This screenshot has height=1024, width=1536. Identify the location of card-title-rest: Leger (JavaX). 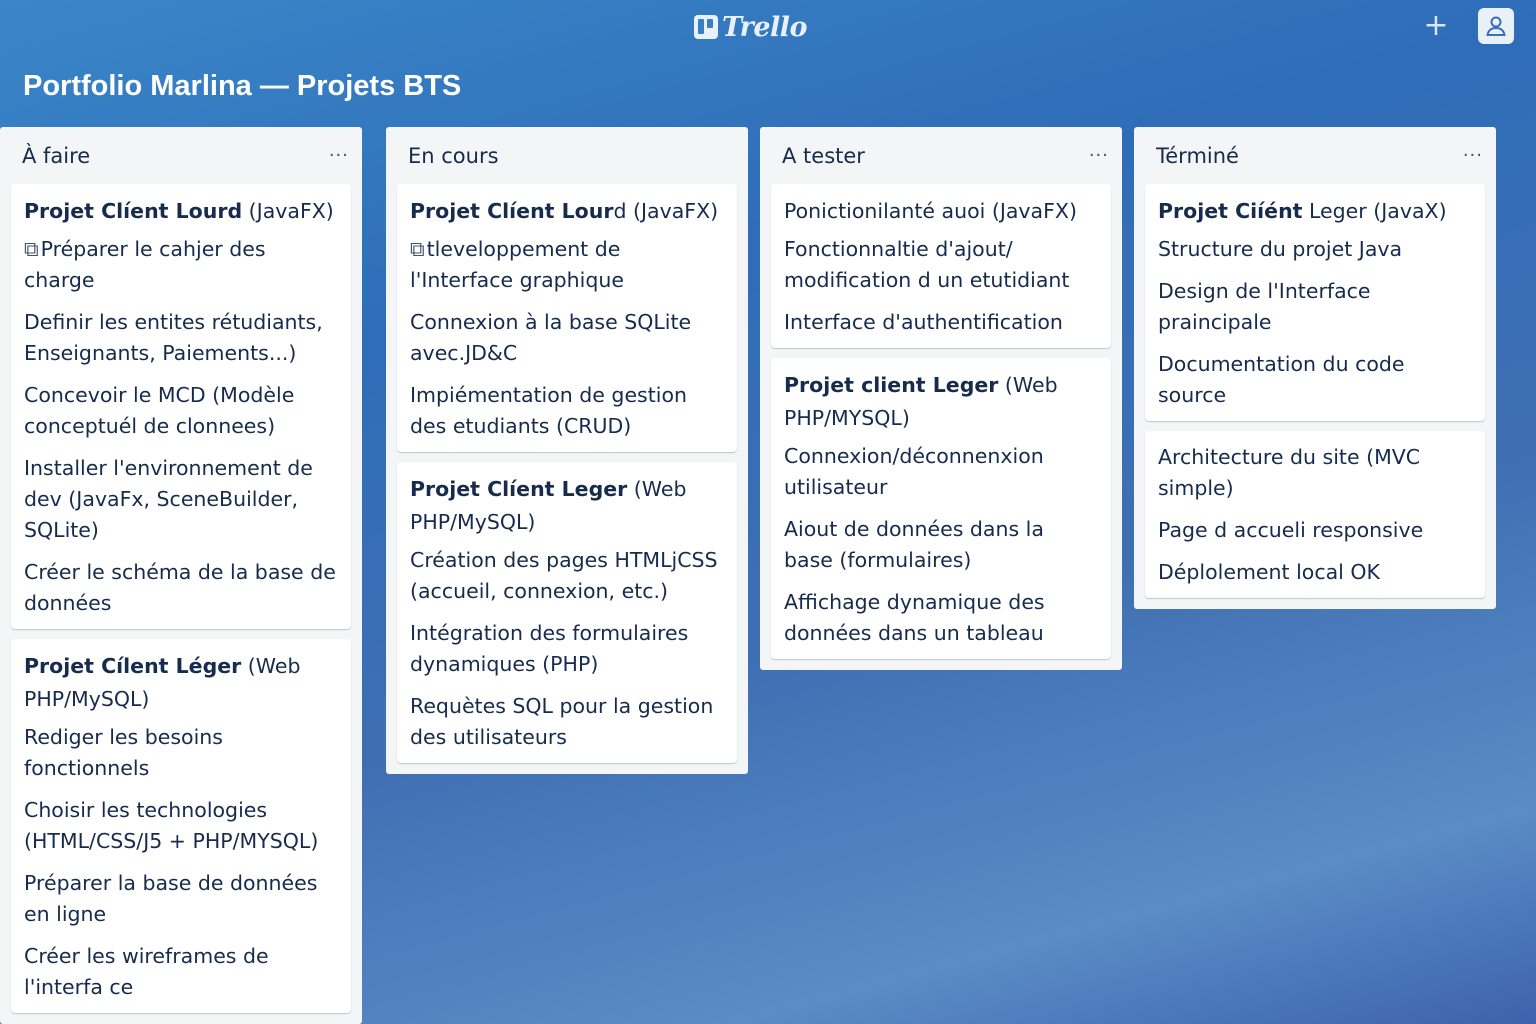
(1374, 211).